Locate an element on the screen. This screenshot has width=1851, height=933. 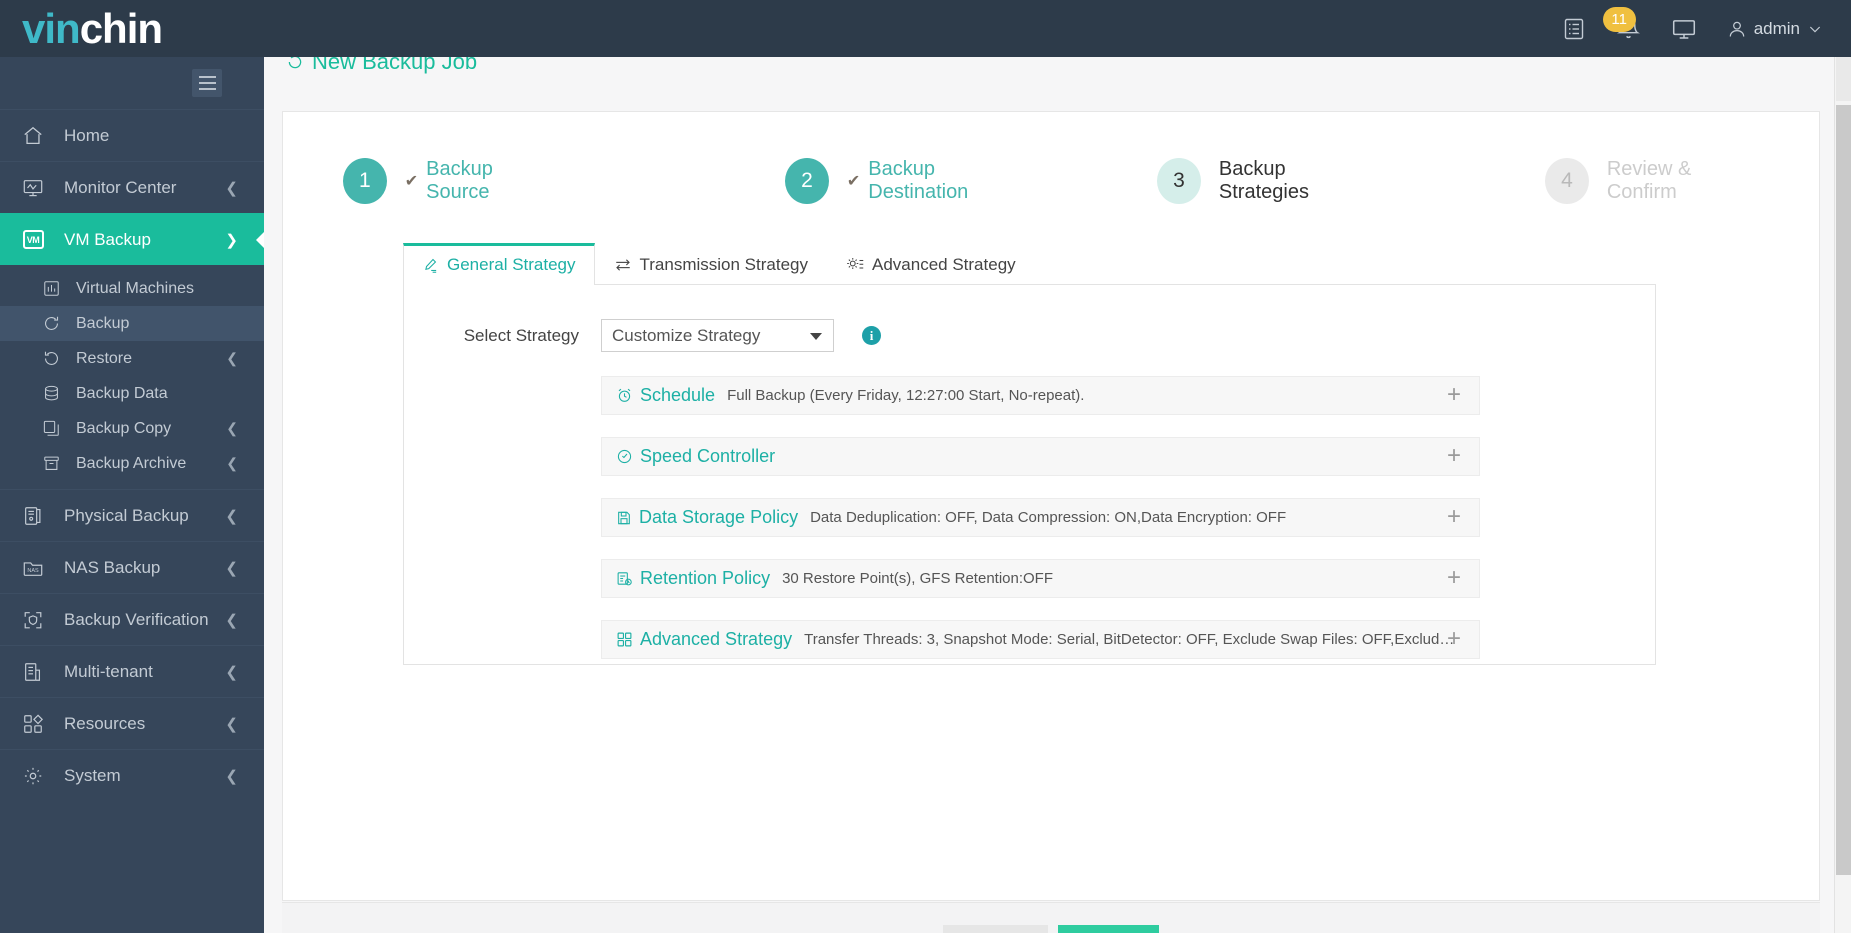
sidebar-item-restore: Restore ❮ is located at coordinates (132, 358).